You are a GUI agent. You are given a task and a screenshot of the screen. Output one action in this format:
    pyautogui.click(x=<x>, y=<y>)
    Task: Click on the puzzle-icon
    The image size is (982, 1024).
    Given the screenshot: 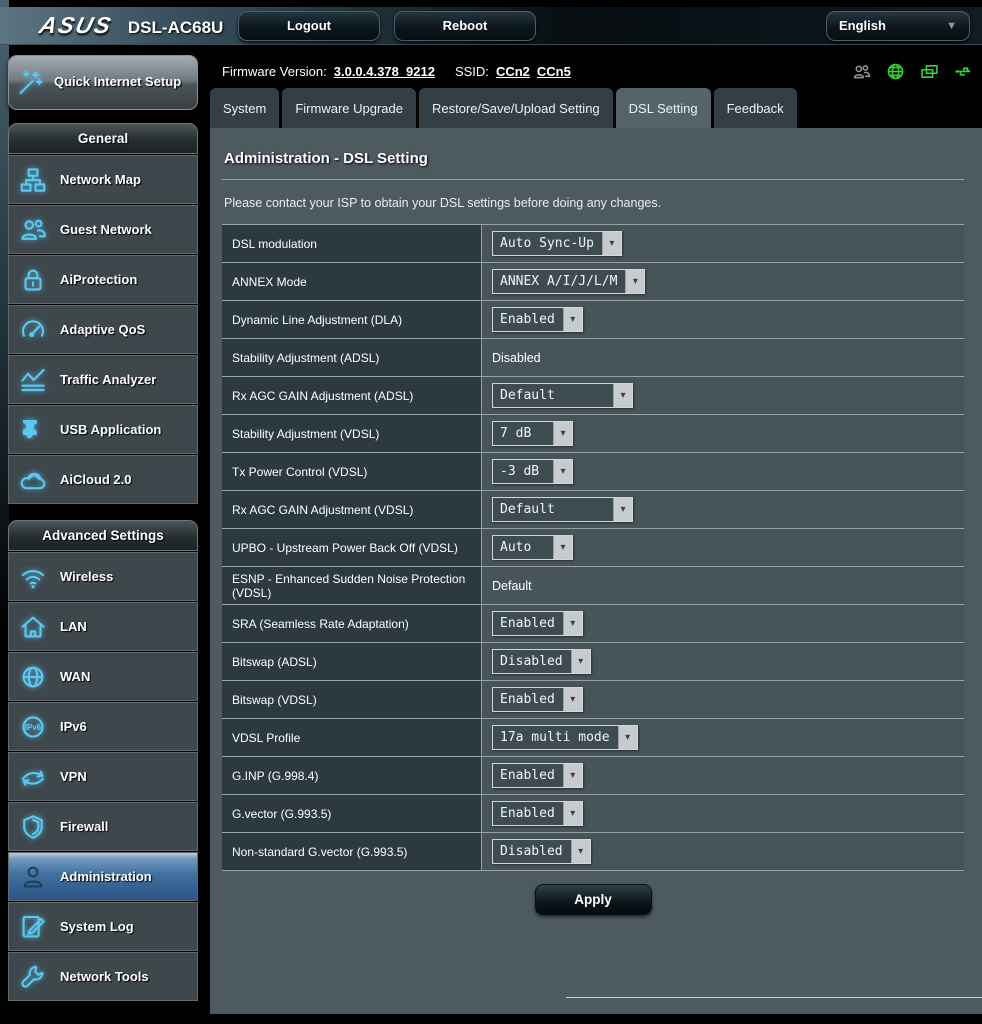 What is the action you would take?
    pyautogui.click(x=33, y=430)
    